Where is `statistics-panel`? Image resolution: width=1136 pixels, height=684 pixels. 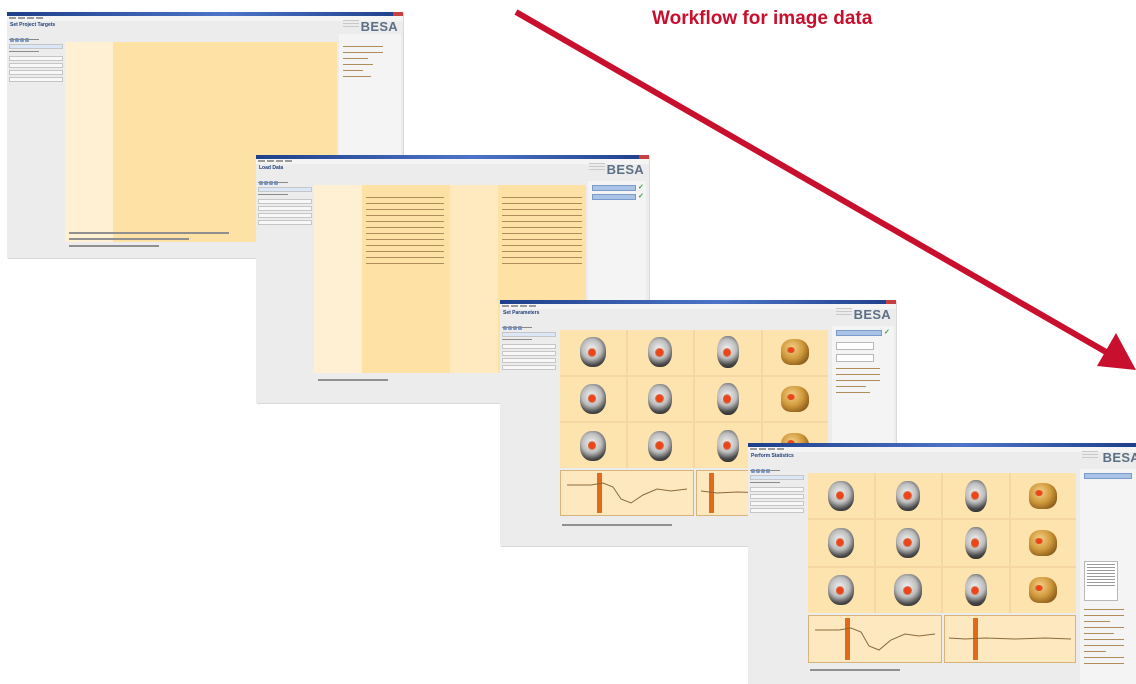 statistics-panel is located at coordinates (1108, 576).